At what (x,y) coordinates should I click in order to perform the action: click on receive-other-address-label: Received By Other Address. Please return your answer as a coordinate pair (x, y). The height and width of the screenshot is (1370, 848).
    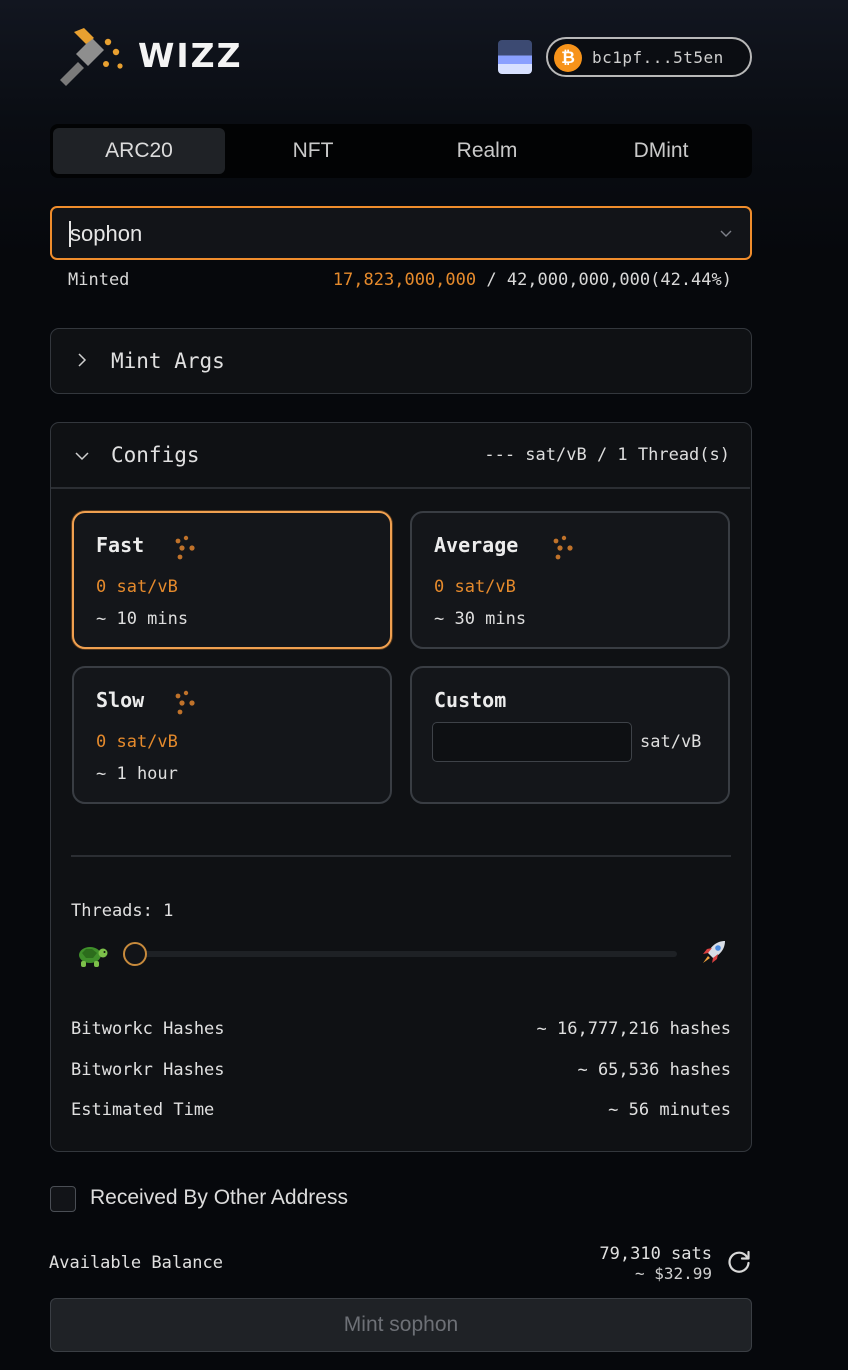
    Looking at the image, I should click on (219, 1198).